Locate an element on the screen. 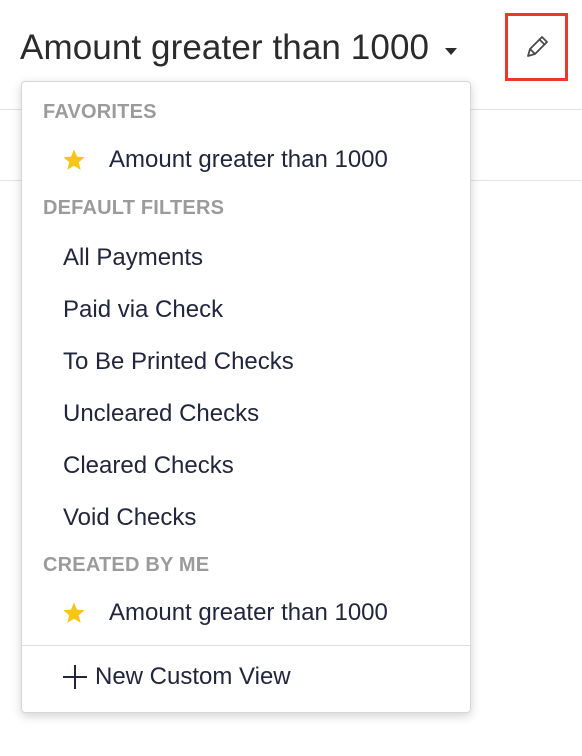 The image size is (582, 756). menu-item-void-checks: Void Checks is located at coordinates (246, 518).